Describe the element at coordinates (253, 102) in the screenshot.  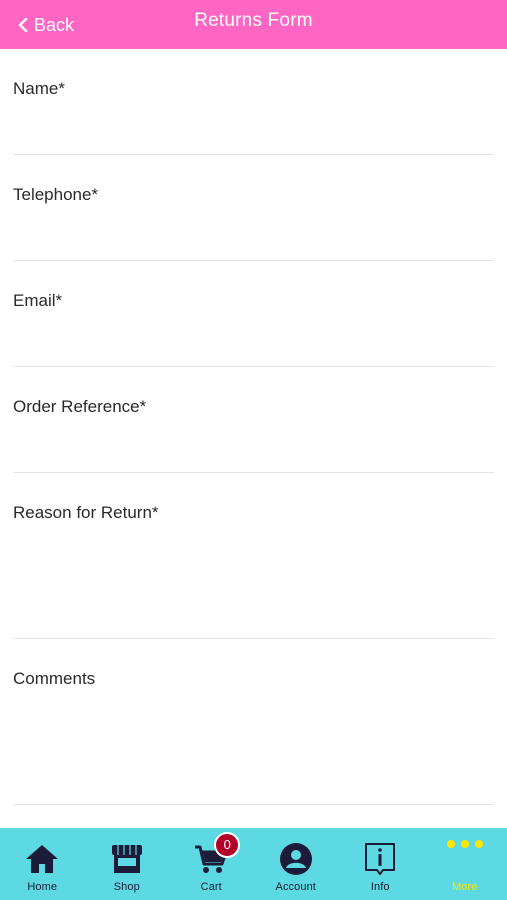
I see `name-field: Name*` at that location.